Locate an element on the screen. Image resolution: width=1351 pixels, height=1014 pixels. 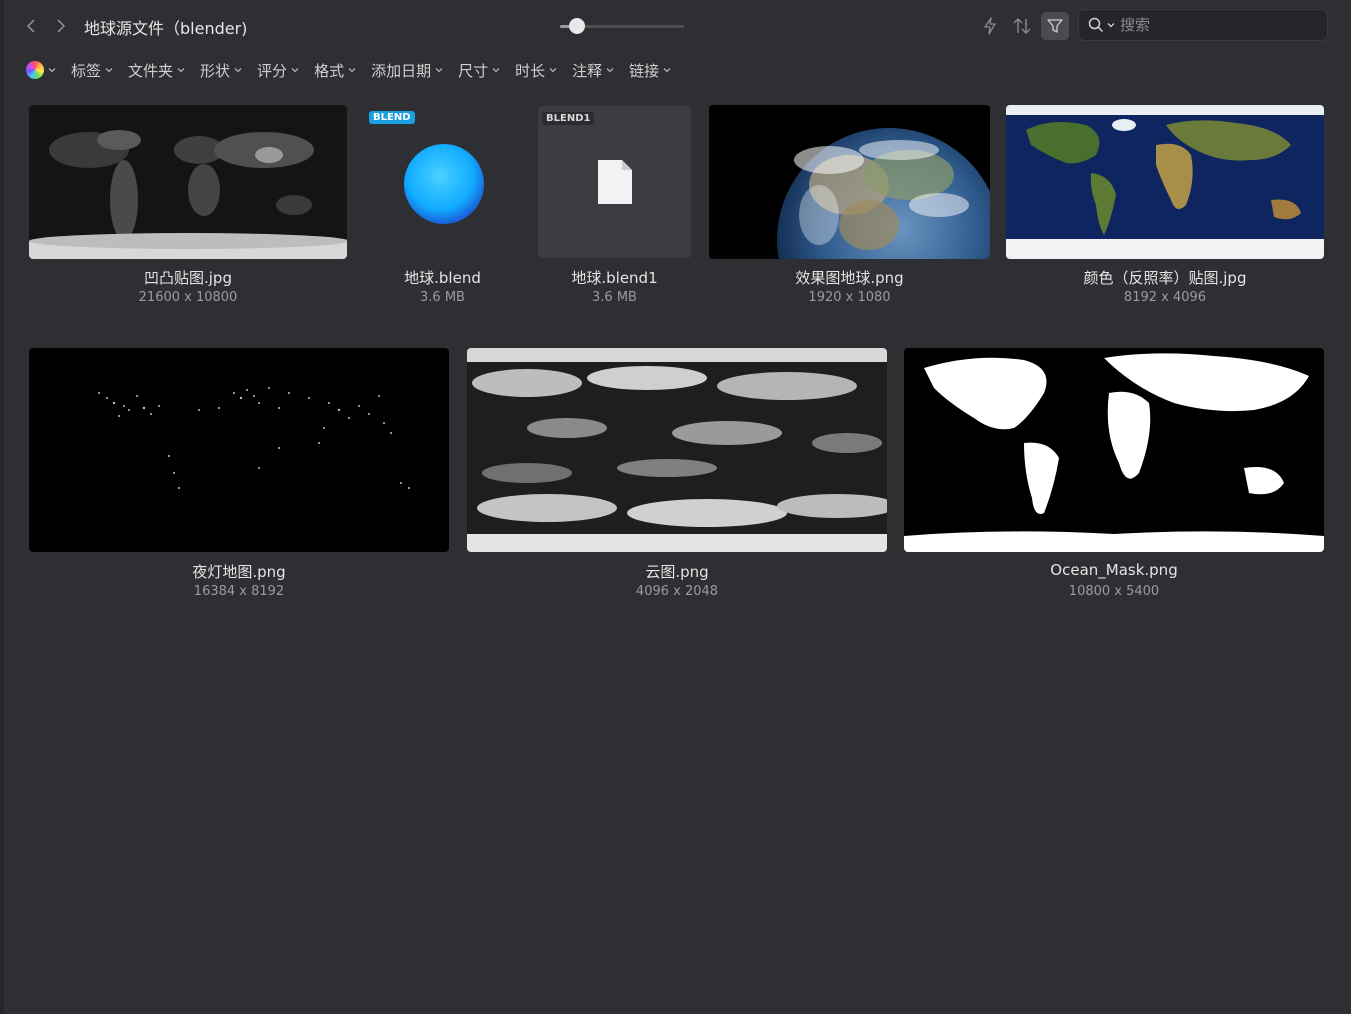
color-filter is located at coordinates (41, 70).